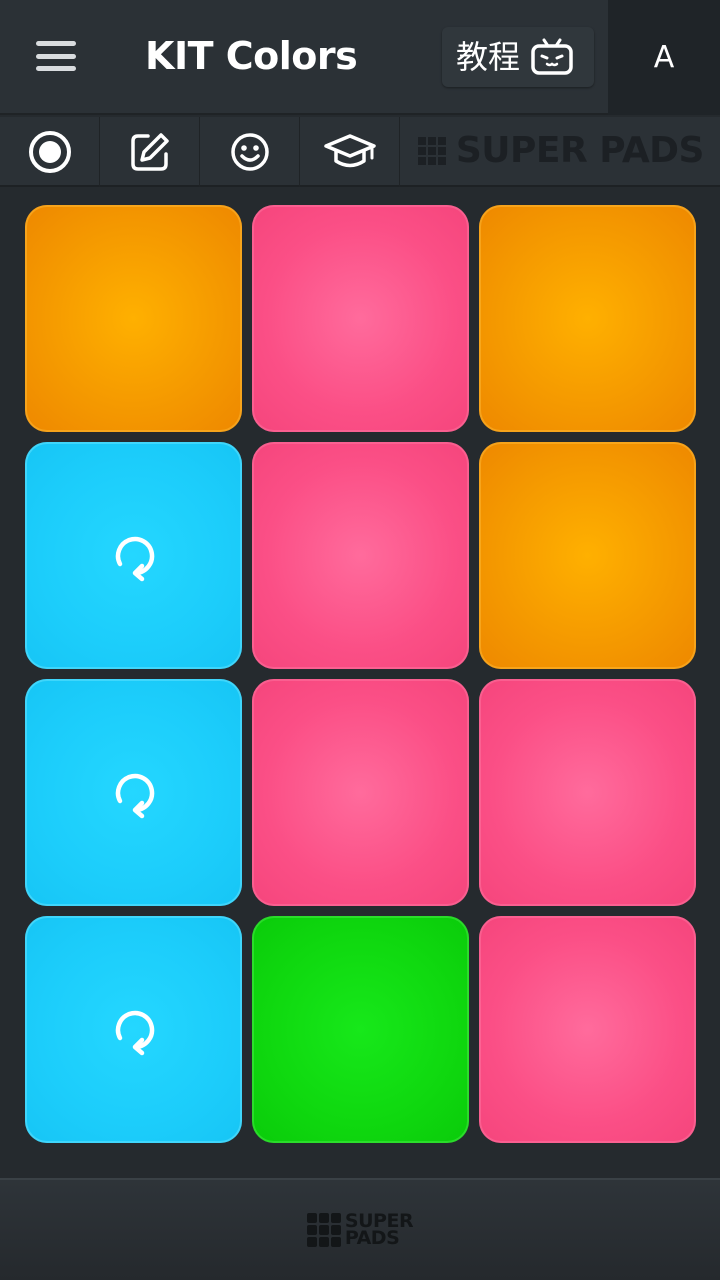  I want to click on account-button: A, so click(664, 57).